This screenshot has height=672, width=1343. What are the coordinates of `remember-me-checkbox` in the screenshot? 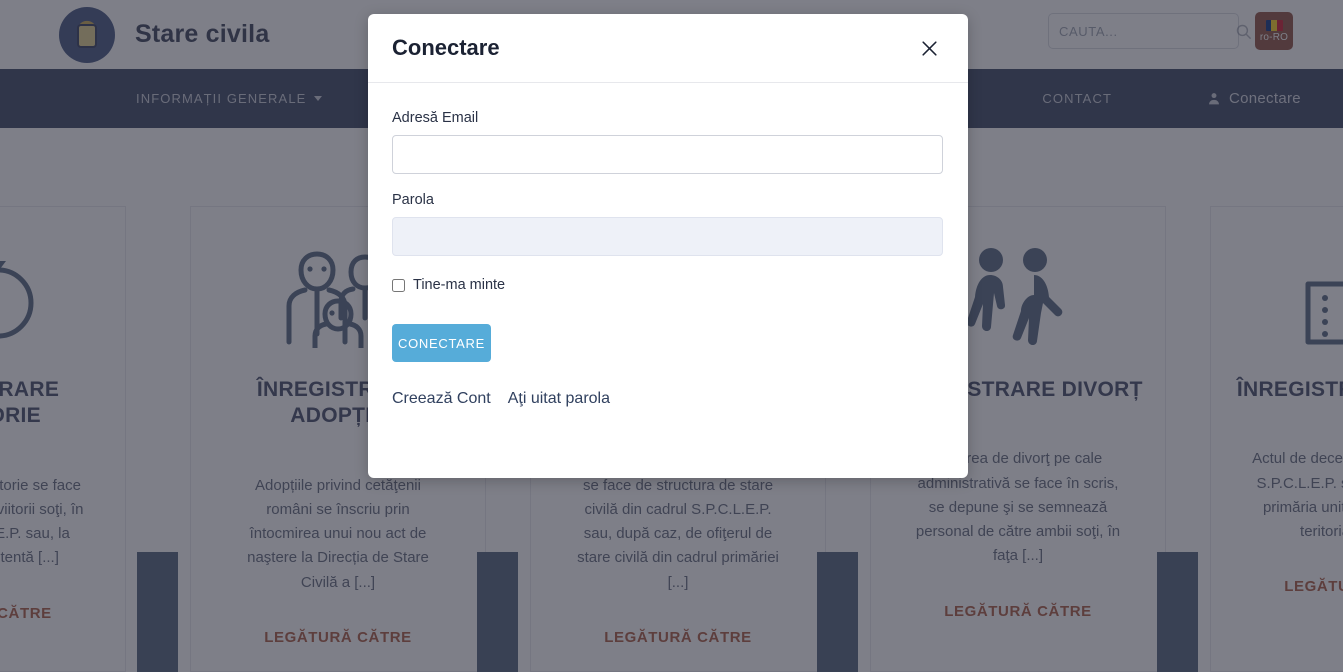 It's located at (398, 285).